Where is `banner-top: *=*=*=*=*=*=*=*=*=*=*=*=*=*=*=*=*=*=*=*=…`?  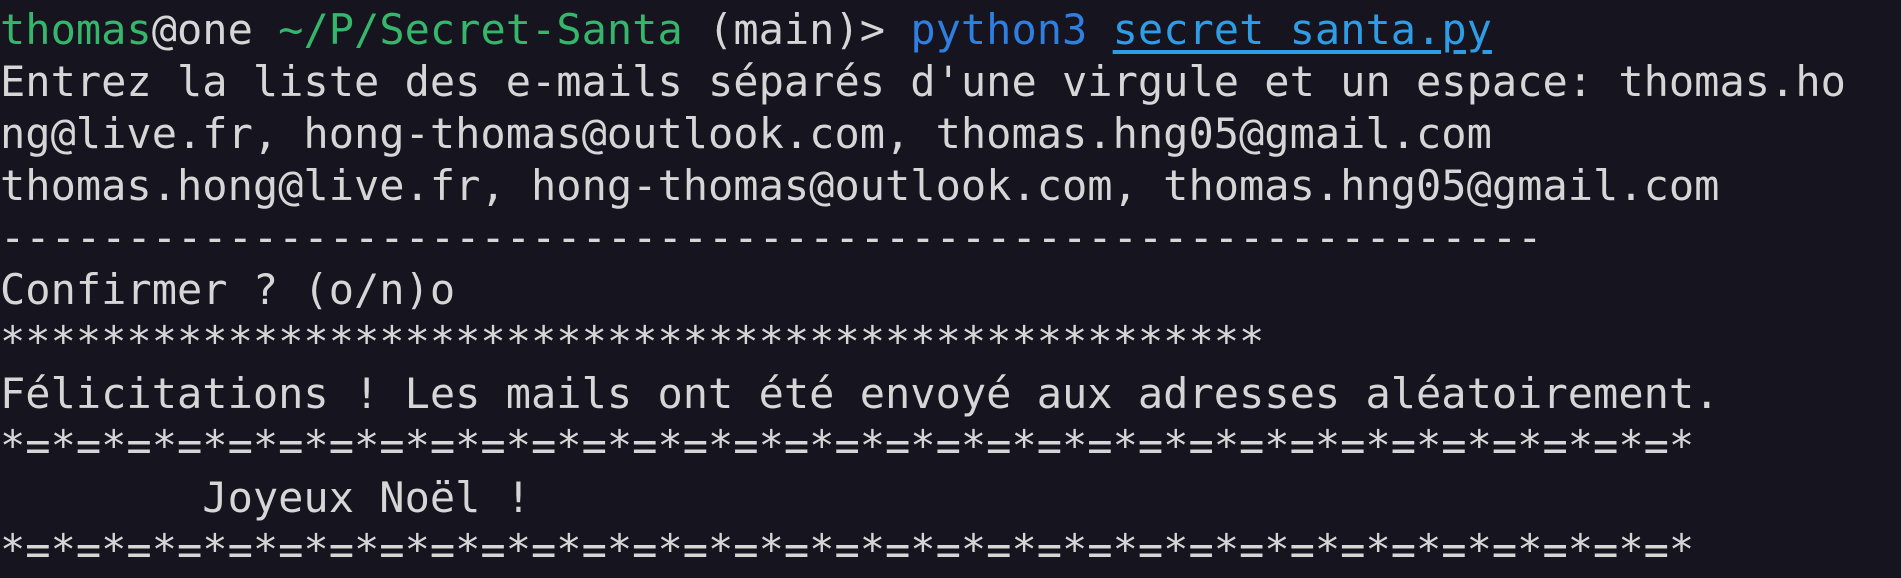 banner-top: *=*=*=*=*=*=*=*=*=*=*=*=*=*=*=*=*=*=*=*=… is located at coordinates (847, 445).